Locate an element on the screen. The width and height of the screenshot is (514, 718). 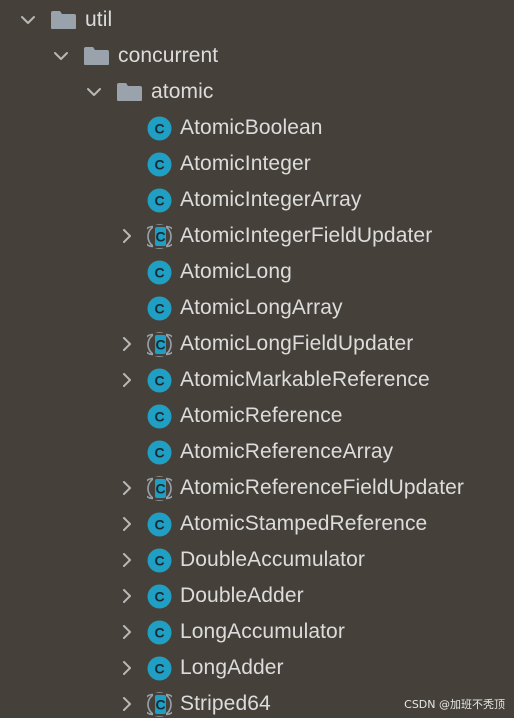
watermark: CSDN @加班不秃顶 is located at coordinates (454, 704).